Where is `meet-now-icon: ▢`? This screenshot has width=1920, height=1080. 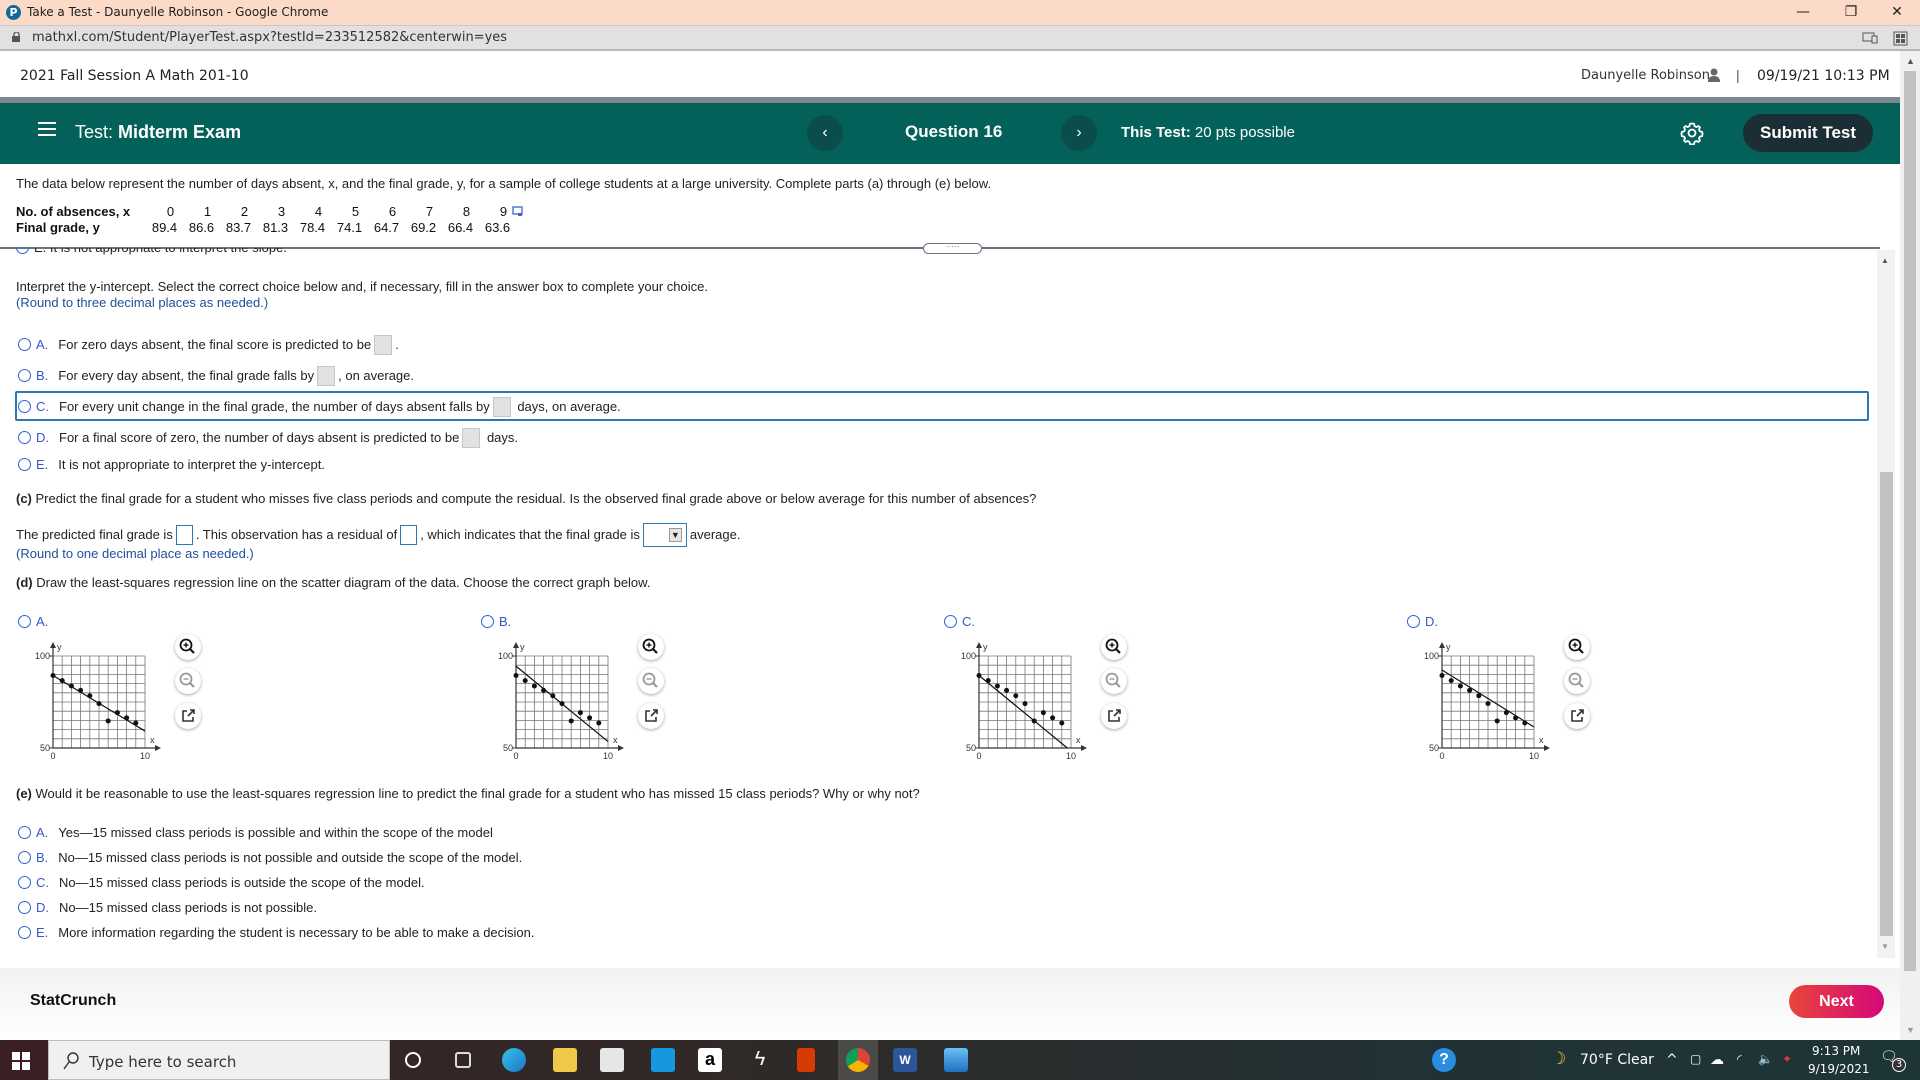 meet-now-icon: ▢ is located at coordinates (1695, 1059).